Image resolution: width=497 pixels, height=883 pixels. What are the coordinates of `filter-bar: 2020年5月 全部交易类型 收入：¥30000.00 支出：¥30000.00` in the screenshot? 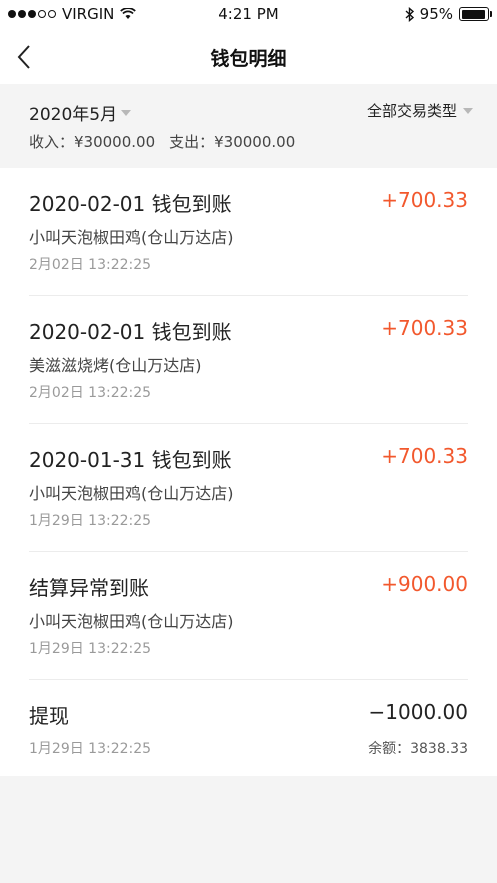 It's located at (248, 126).